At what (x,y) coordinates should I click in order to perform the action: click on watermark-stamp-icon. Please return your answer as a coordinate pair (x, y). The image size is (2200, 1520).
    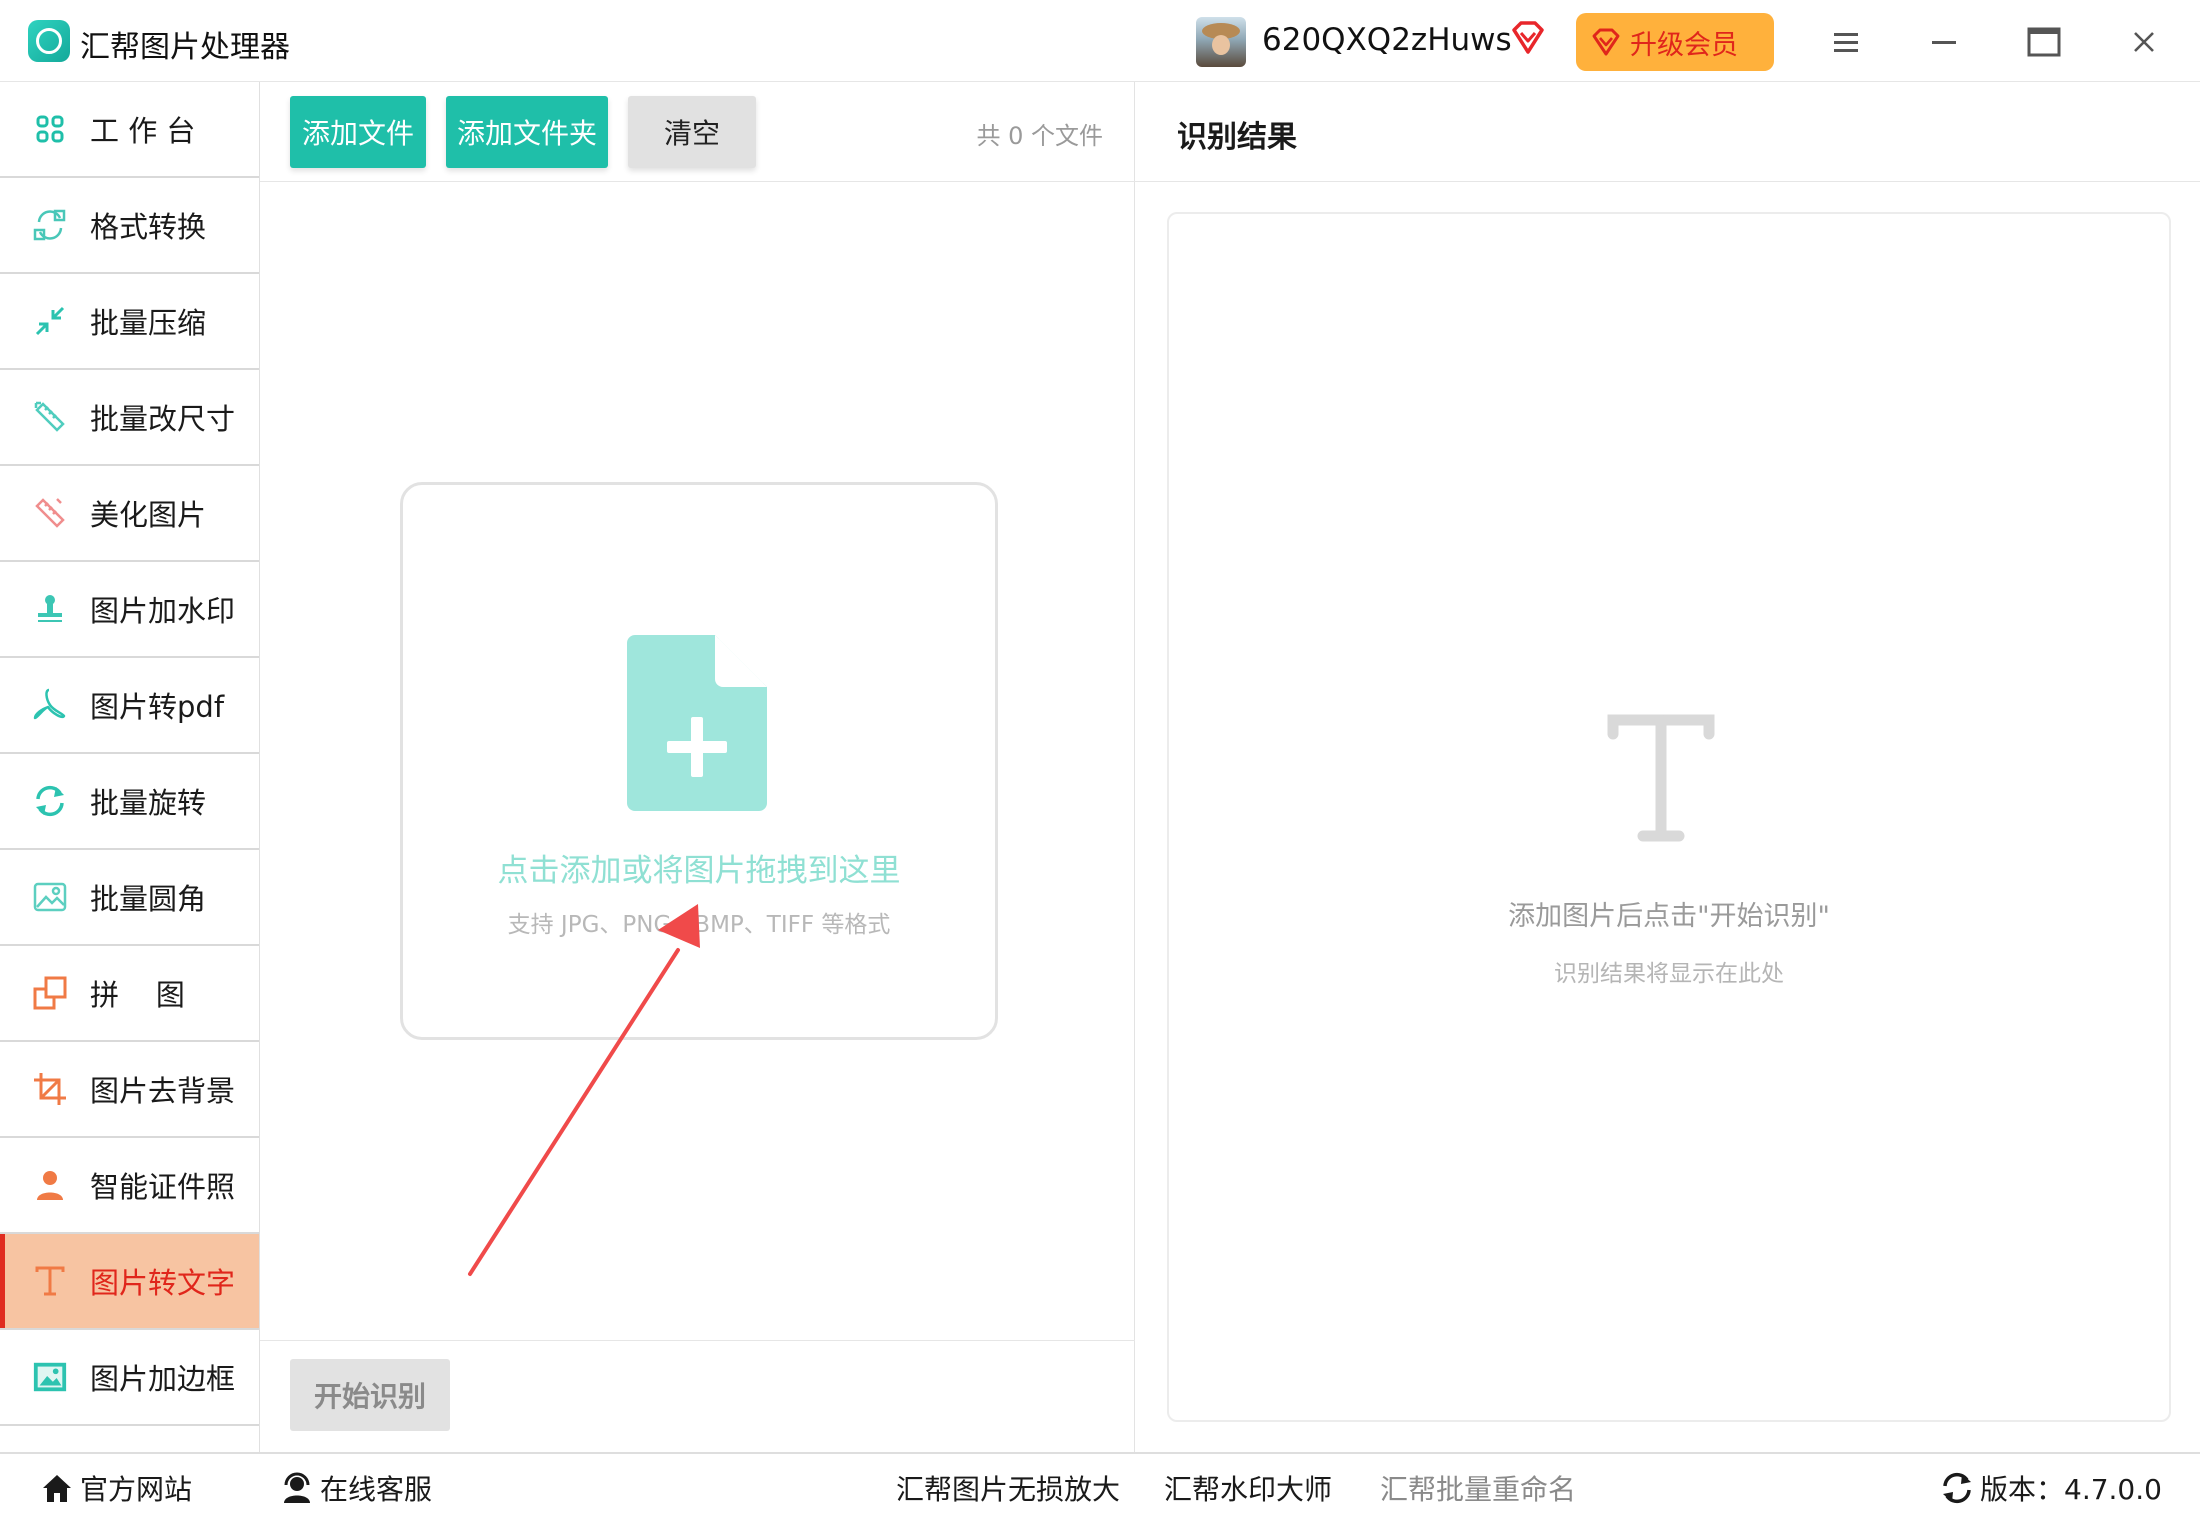
    Looking at the image, I should click on (50, 609).